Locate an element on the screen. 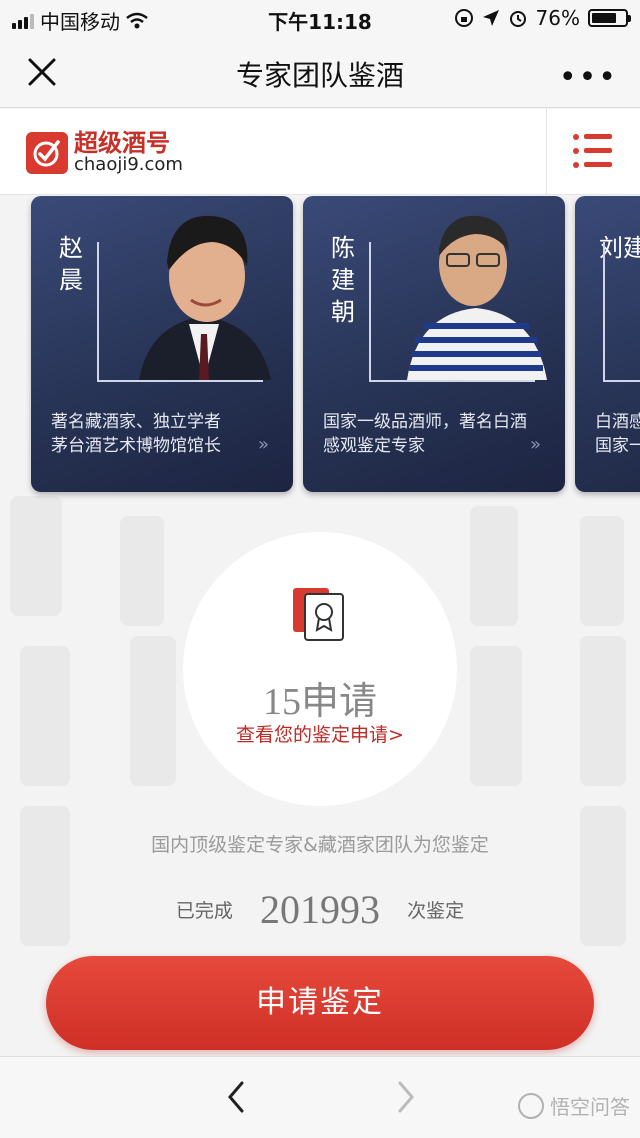 The width and height of the screenshot is (640, 1138). battery-fill is located at coordinates (604, 18).